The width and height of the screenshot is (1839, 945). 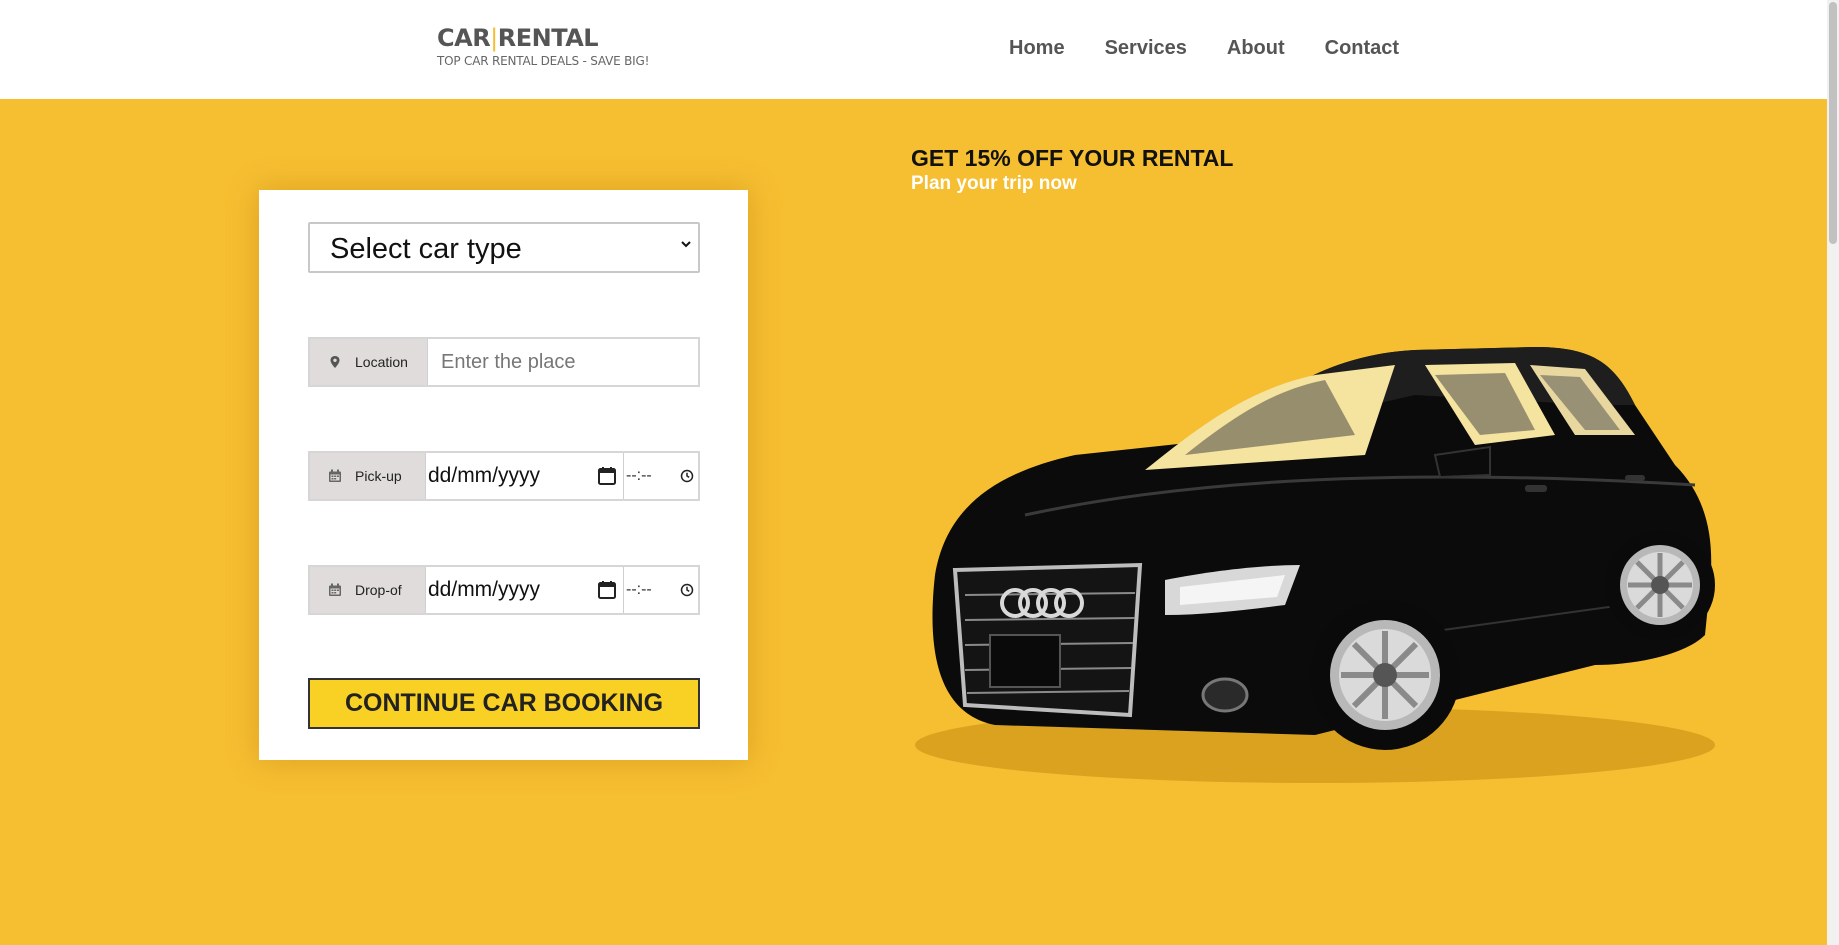 I want to click on location-addon: Location, so click(x=369, y=362).